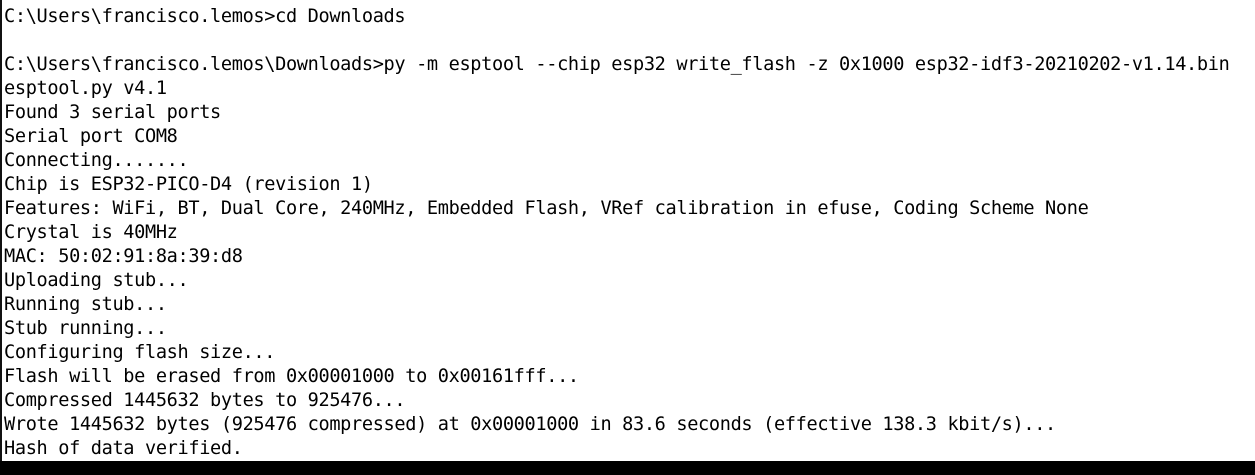  What do you see at coordinates (627, 468) in the screenshot?
I see `terminal-bottom-strip` at bounding box center [627, 468].